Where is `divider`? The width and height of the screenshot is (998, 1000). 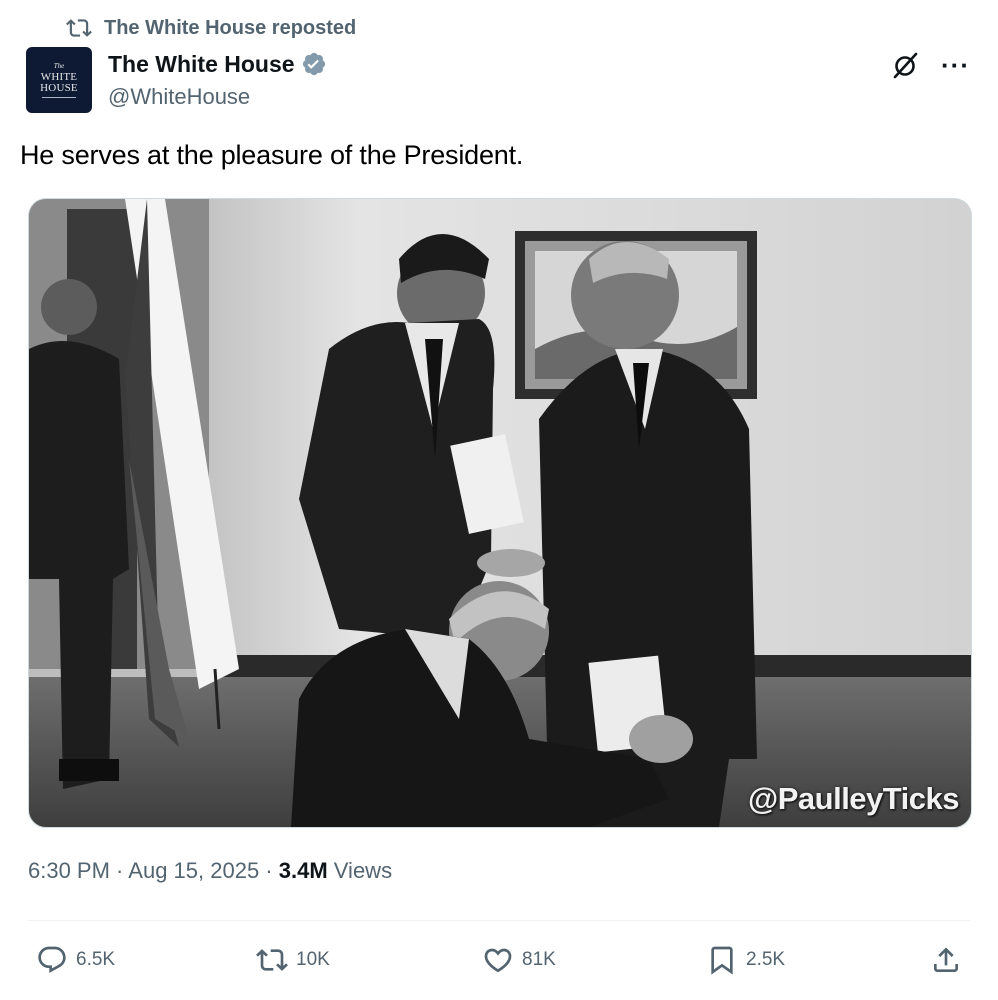
divider is located at coordinates (499, 920).